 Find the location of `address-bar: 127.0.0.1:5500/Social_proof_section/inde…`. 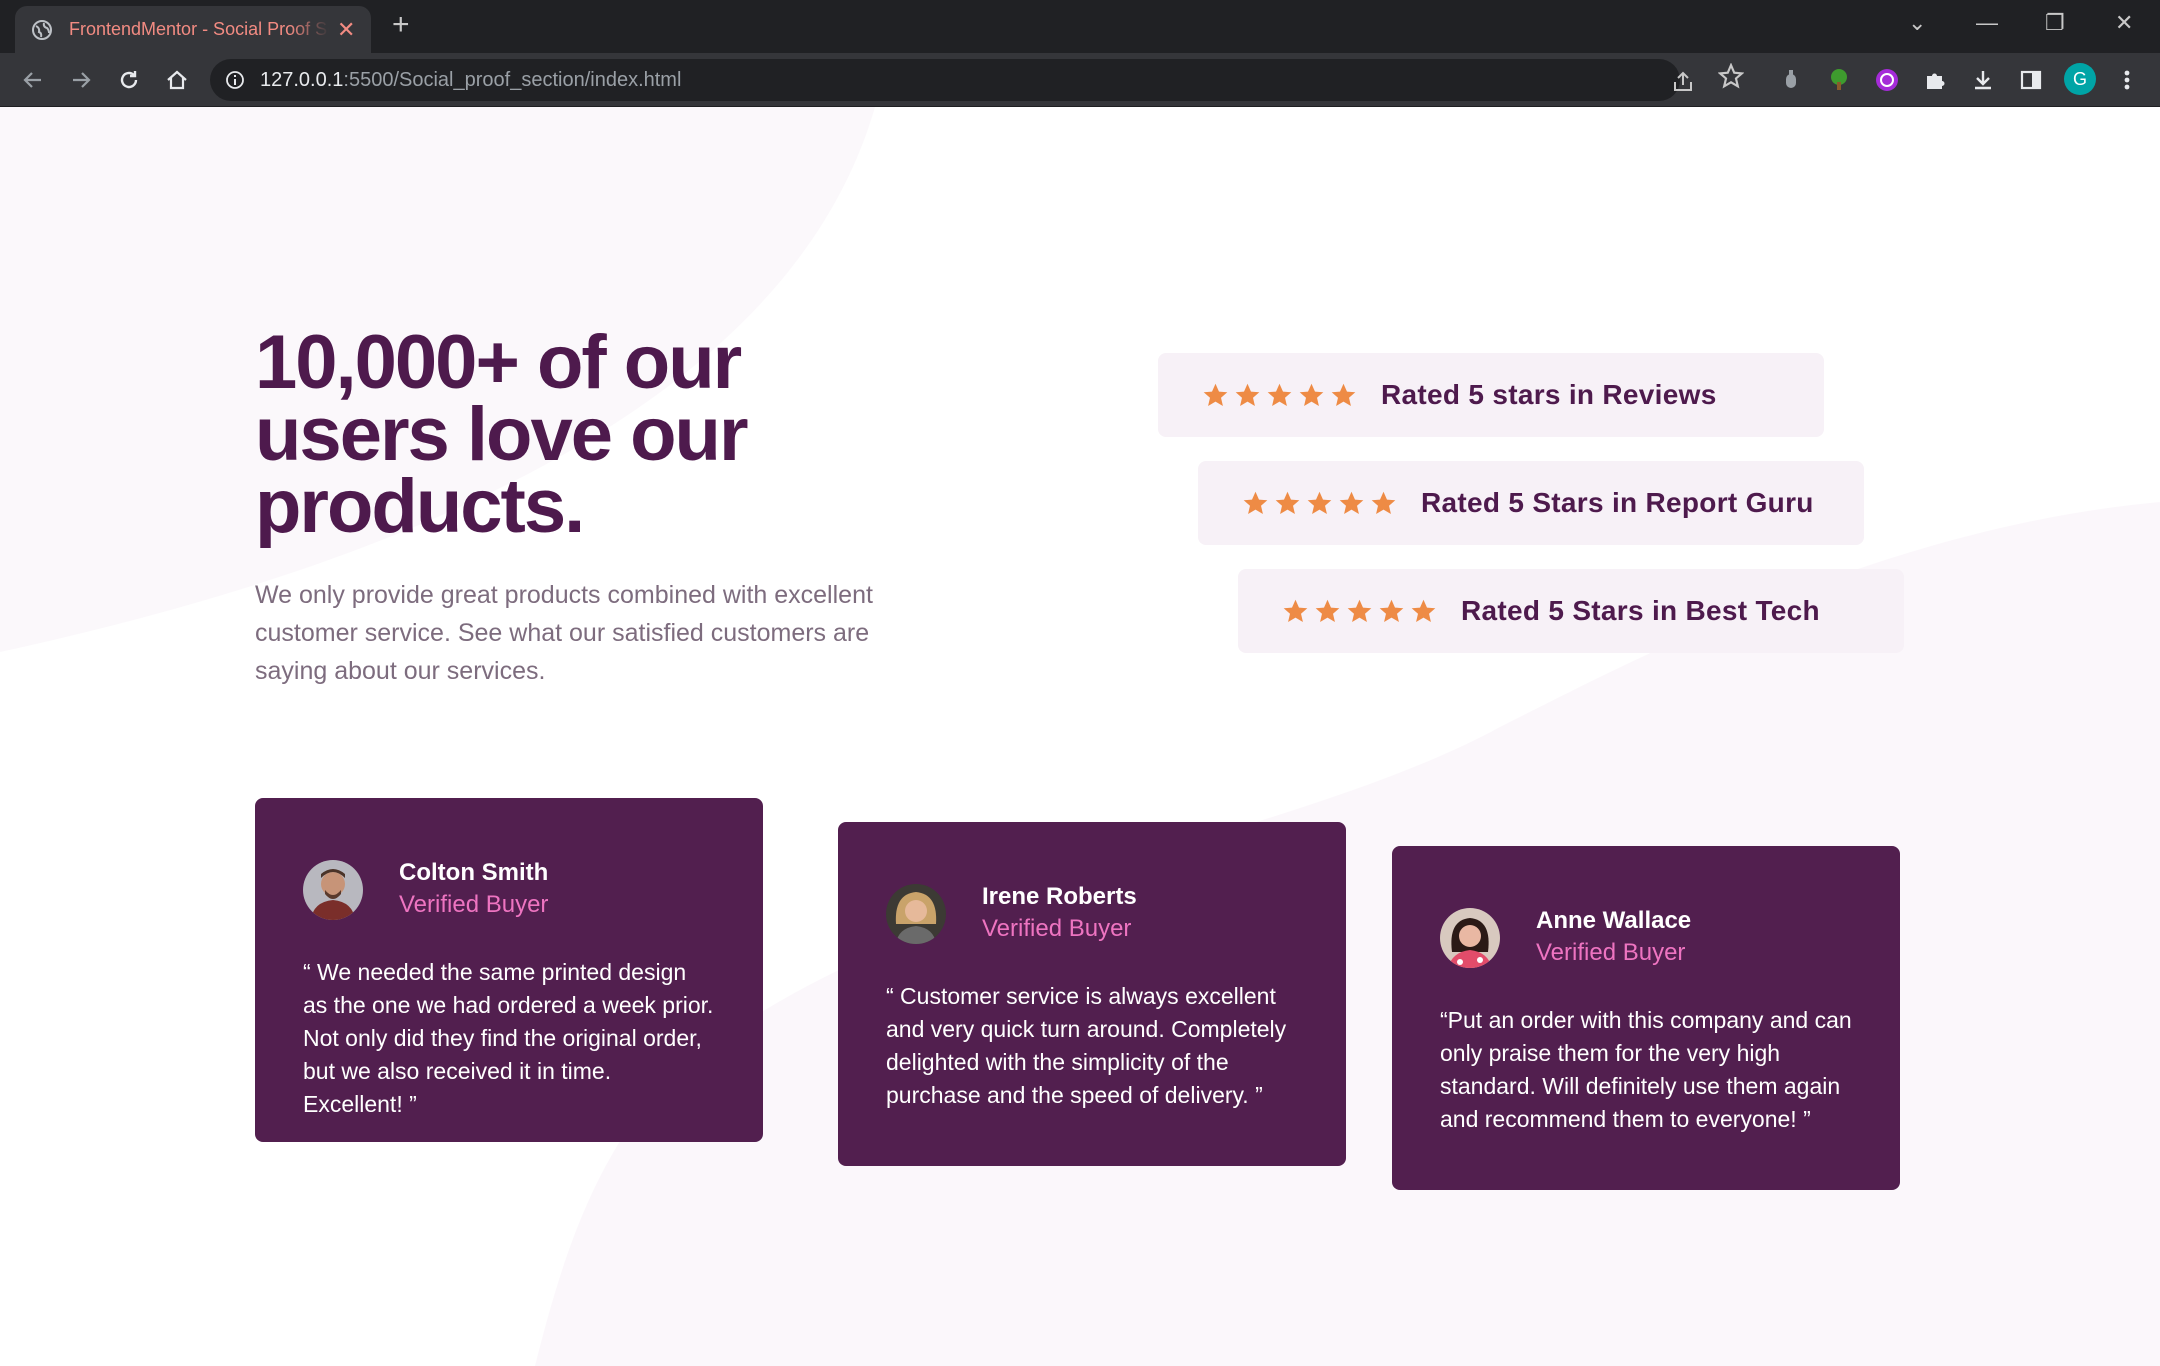

address-bar: 127.0.0.1:5500/Social_proof_section/inde… is located at coordinates (951, 80).